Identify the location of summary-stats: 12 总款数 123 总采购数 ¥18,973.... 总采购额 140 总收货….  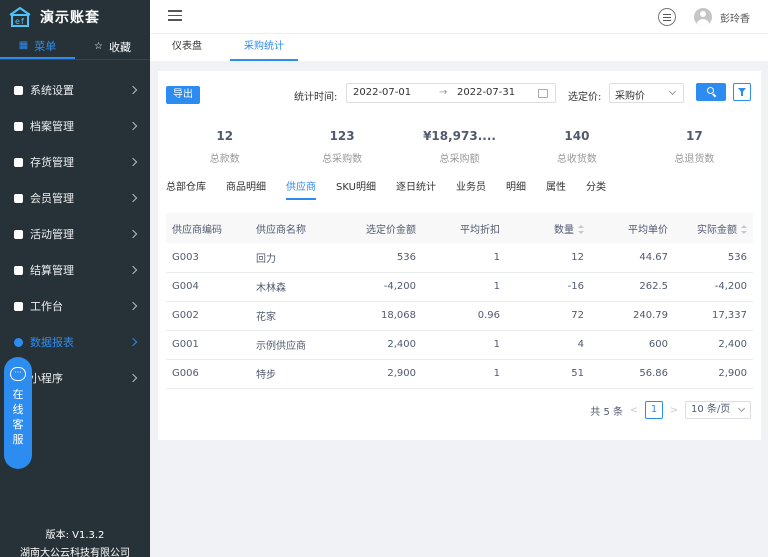
(459, 149).